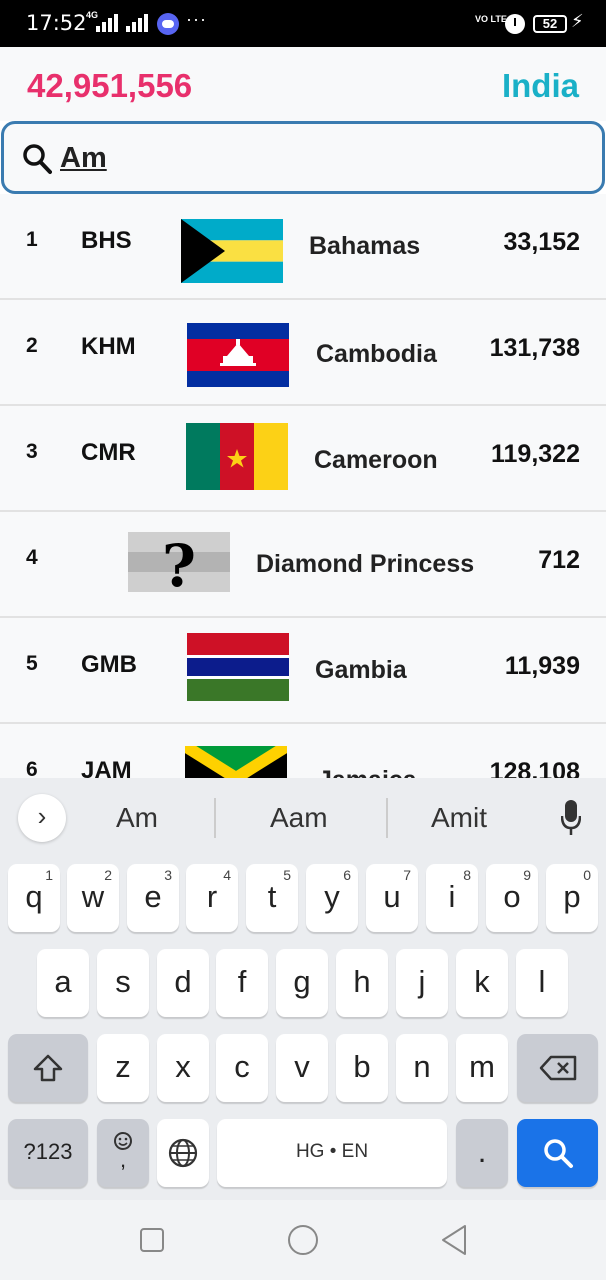 The image size is (606, 1280). I want to click on list-item: 5 GMB Gambia 11,939, so click(303, 671).